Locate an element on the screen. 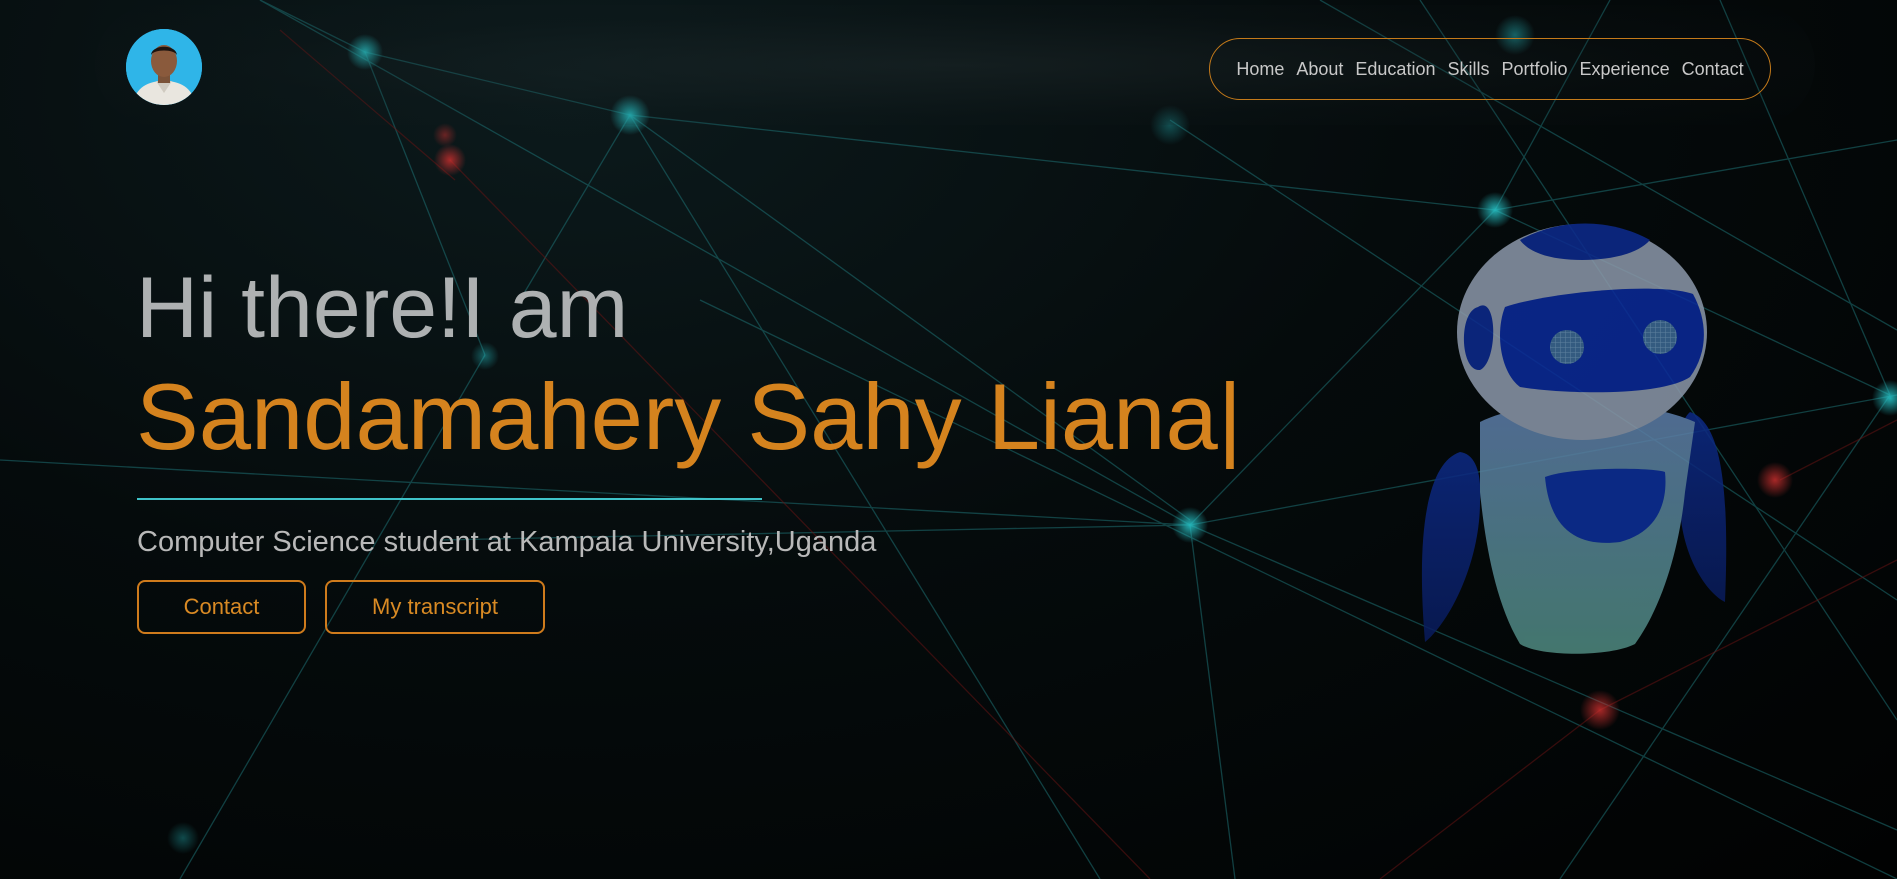 The image size is (1897, 879). hero-name: Sandamahery Sahy Liana| is located at coordinates (689, 417).